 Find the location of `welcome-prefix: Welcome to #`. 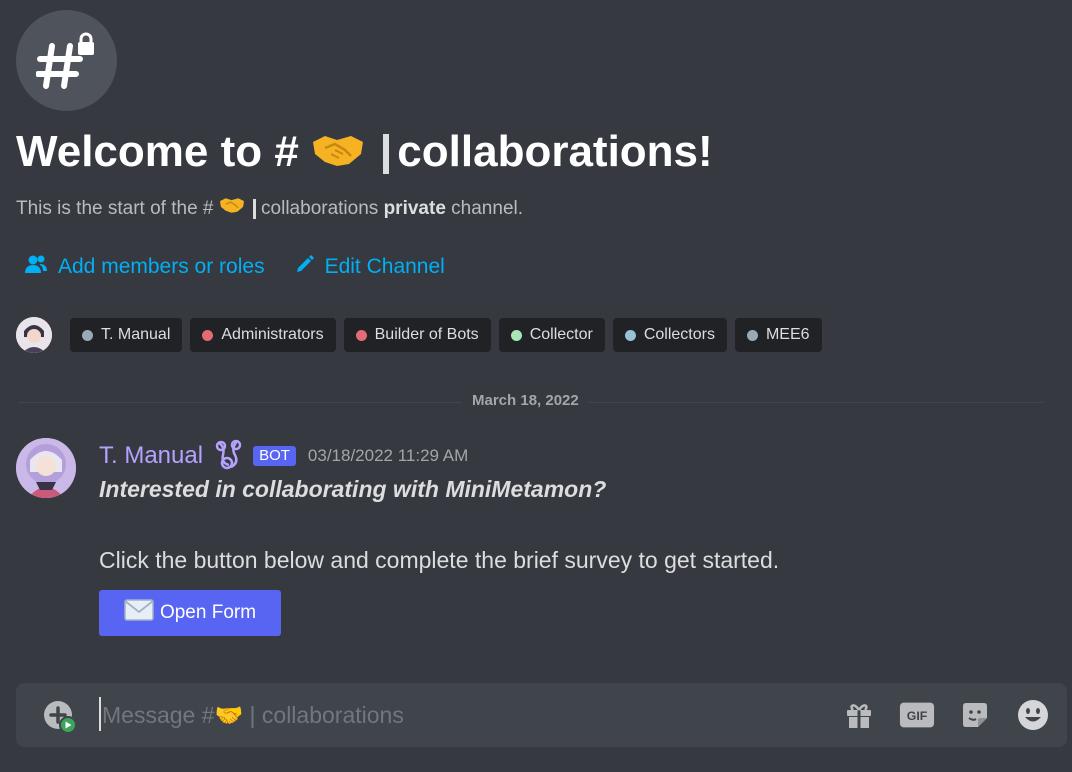

welcome-prefix: Welcome to # is located at coordinates (157, 151).